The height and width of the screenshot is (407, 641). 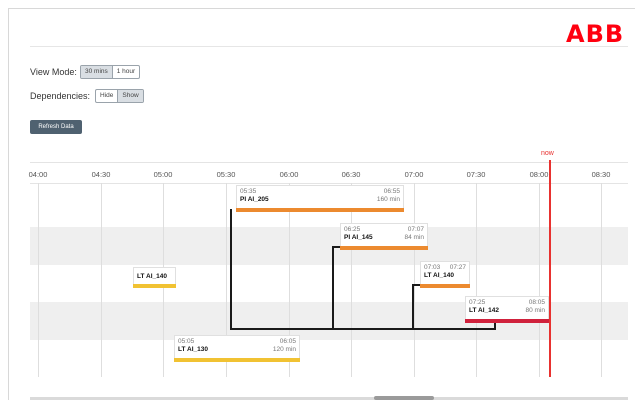 I want to click on tick-label: 08:00, so click(x=539, y=174).